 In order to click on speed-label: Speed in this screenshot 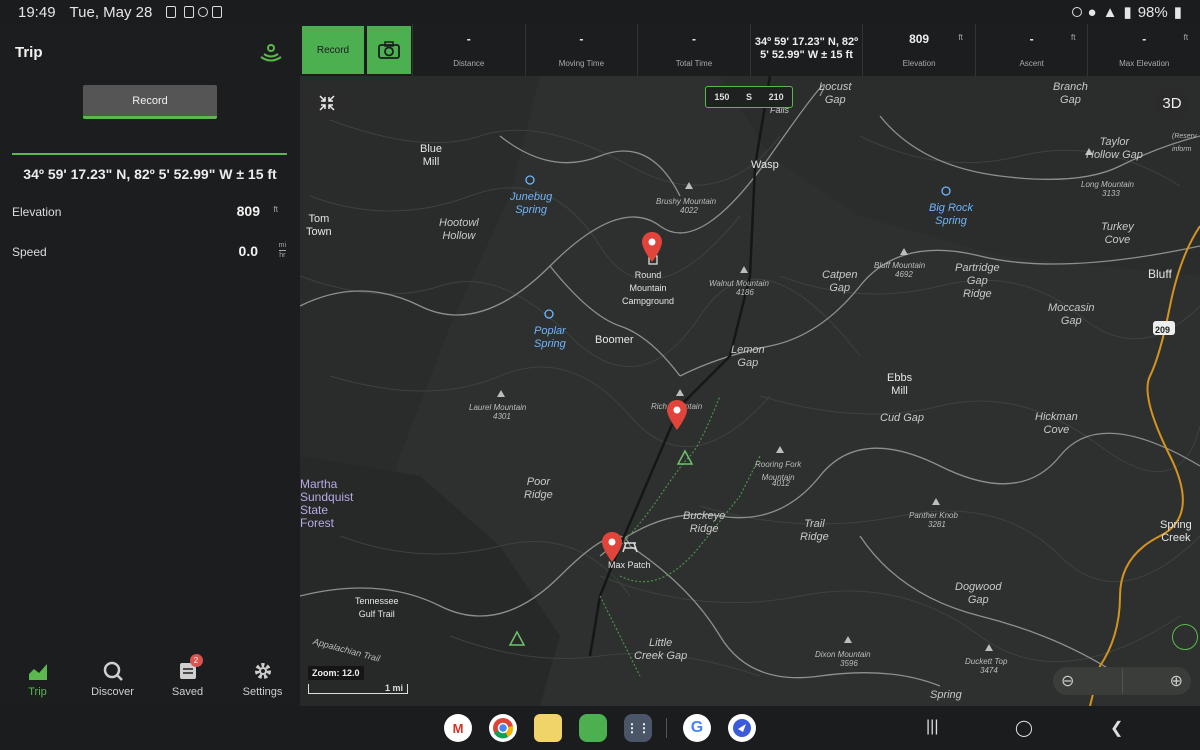, I will do `click(29, 252)`.